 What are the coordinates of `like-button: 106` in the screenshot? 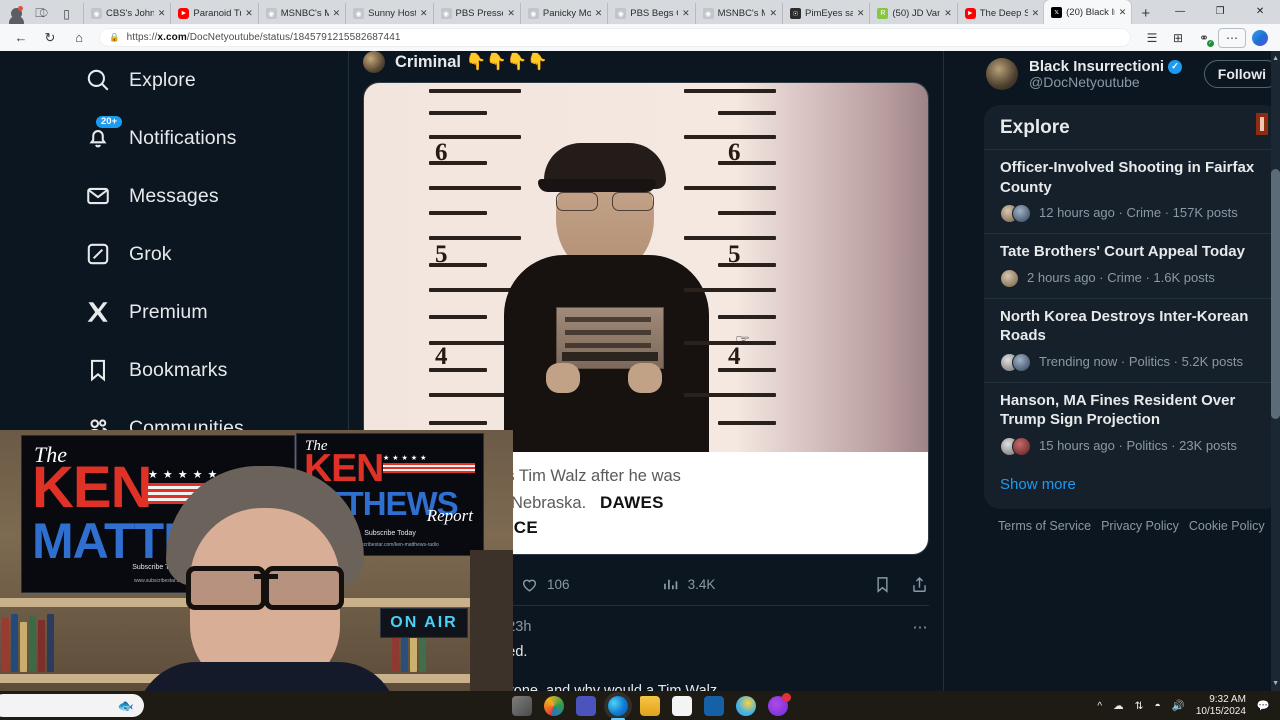 It's located at (545, 584).